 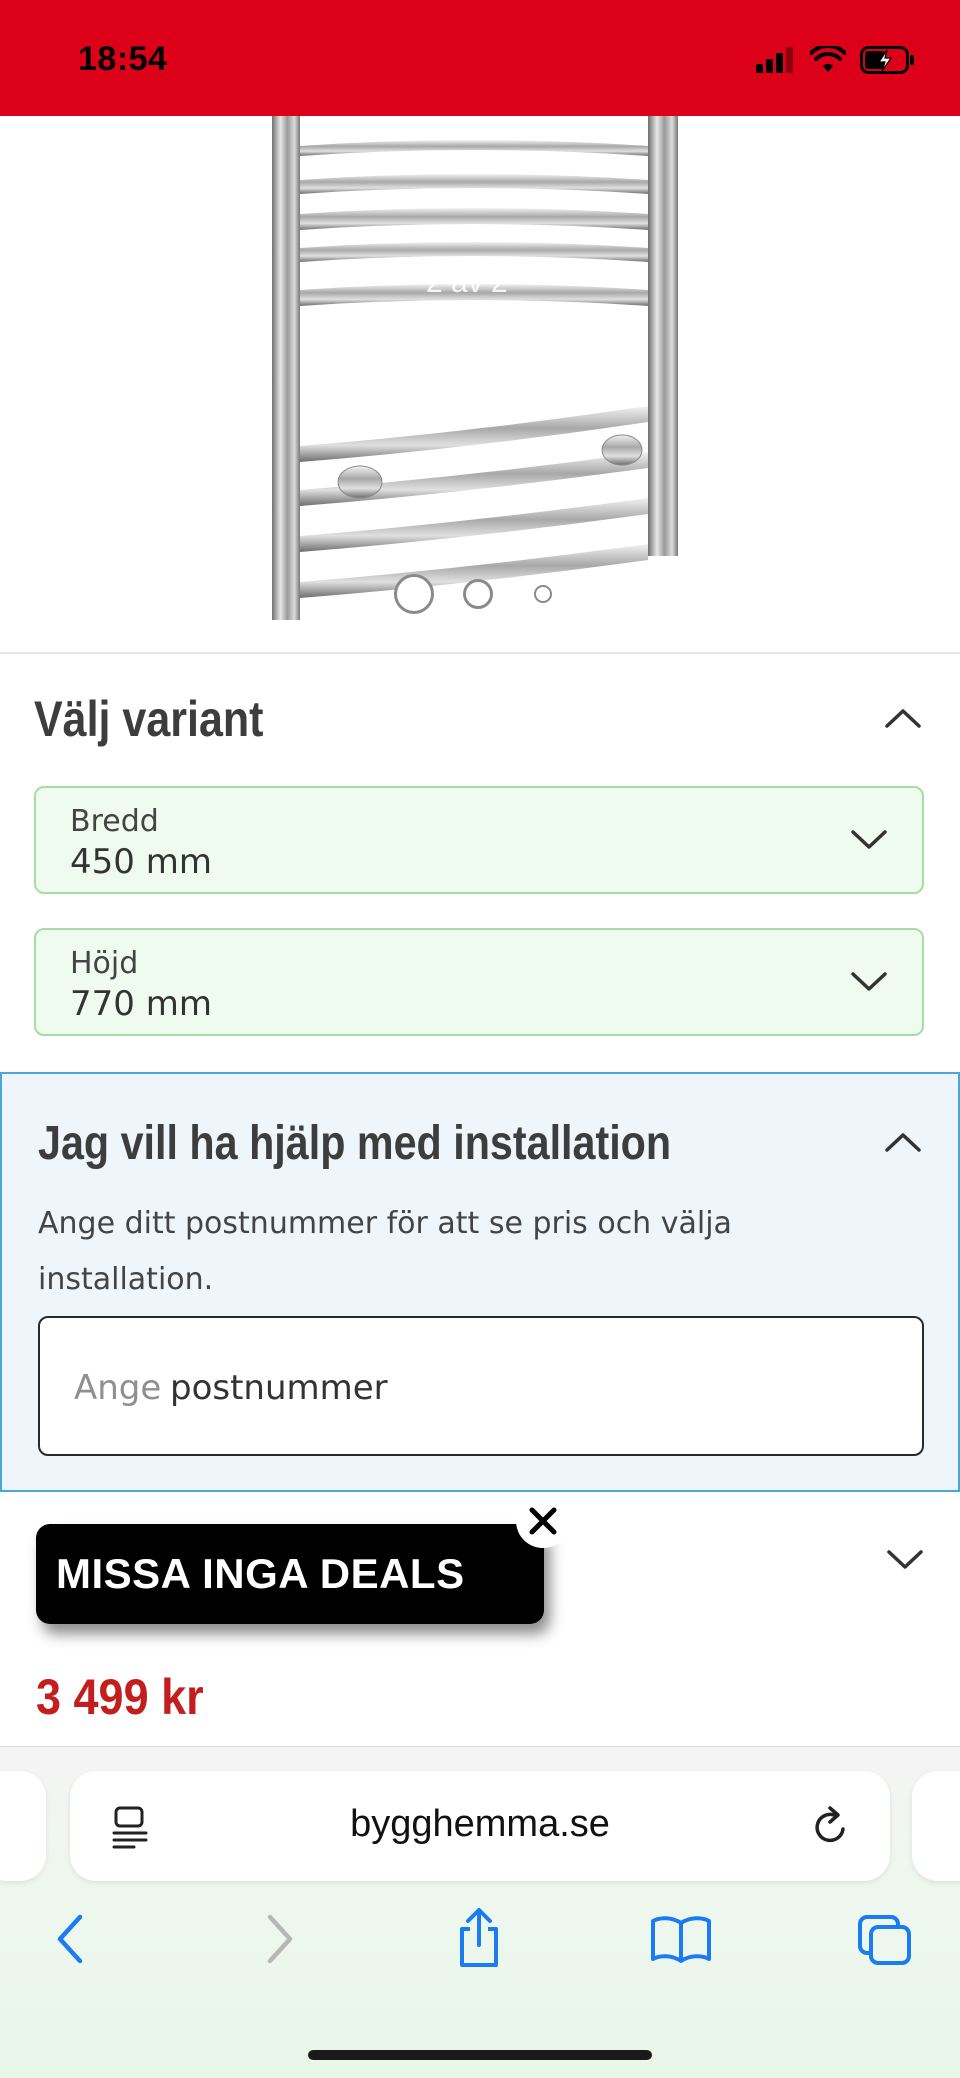 What do you see at coordinates (681, 1939) in the screenshot?
I see `bookmarks-icon` at bounding box center [681, 1939].